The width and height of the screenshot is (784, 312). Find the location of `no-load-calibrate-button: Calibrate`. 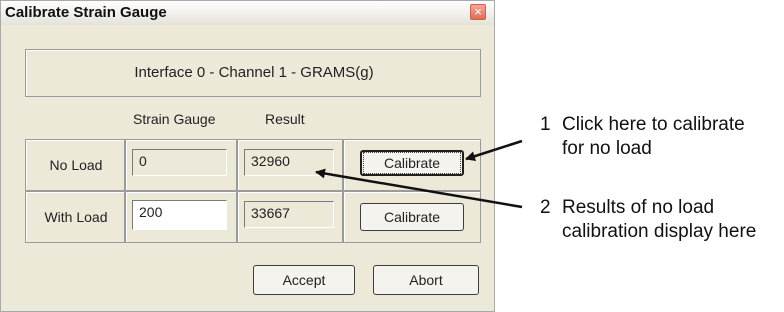

no-load-calibrate-button: Calibrate is located at coordinates (412, 163).